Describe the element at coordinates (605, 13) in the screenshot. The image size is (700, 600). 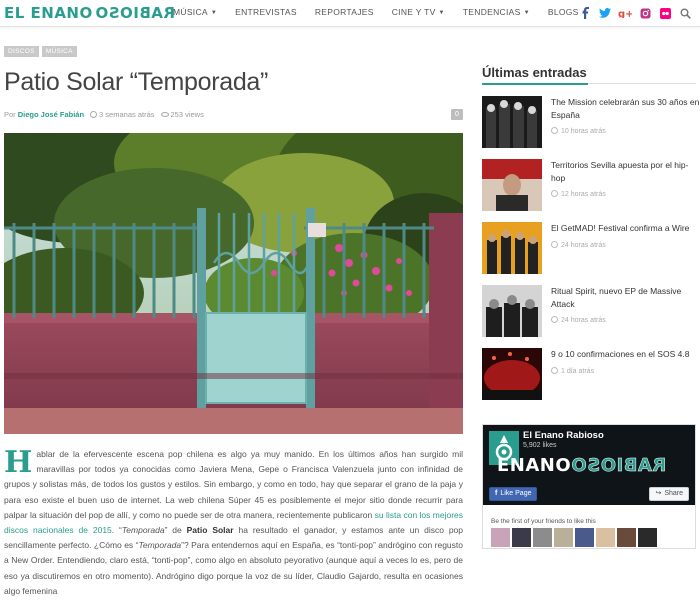
I see `twitter-icon` at that location.